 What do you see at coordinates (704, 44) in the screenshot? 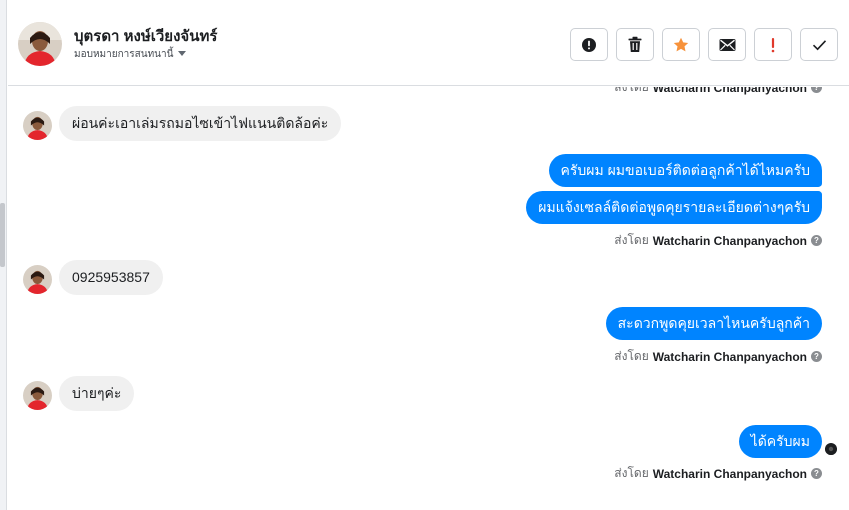
I see `conversation-toolbar` at bounding box center [704, 44].